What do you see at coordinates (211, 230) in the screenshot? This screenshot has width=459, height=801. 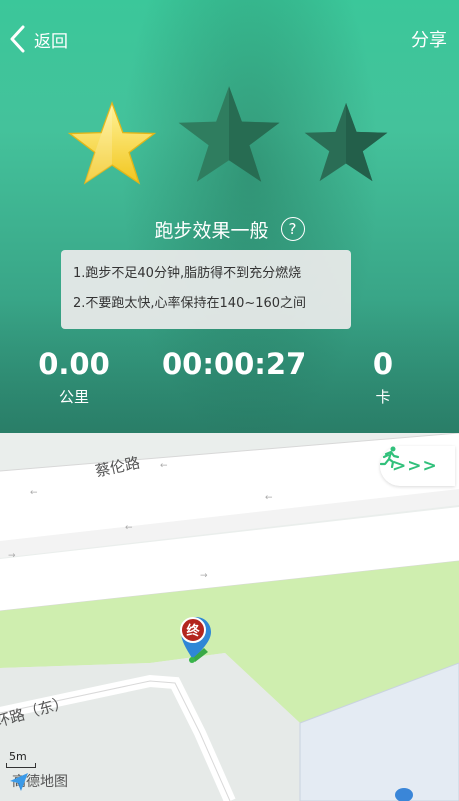 I see `verdict-text: 跑步效果一般` at bounding box center [211, 230].